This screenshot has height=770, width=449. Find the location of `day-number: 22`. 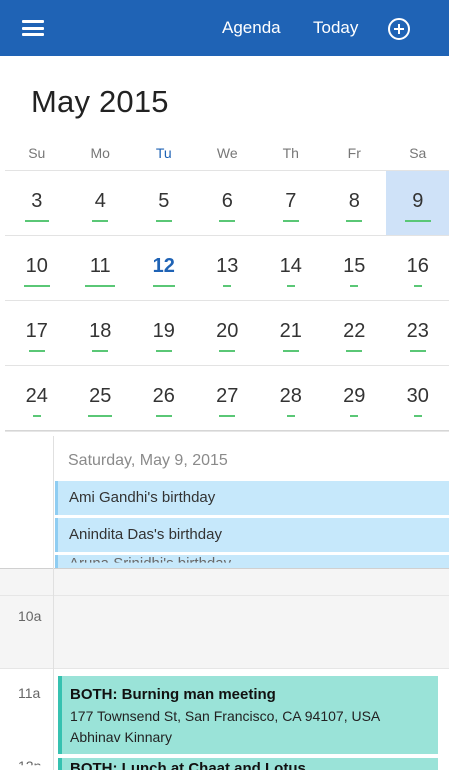

day-number: 22 is located at coordinates (354, 331).